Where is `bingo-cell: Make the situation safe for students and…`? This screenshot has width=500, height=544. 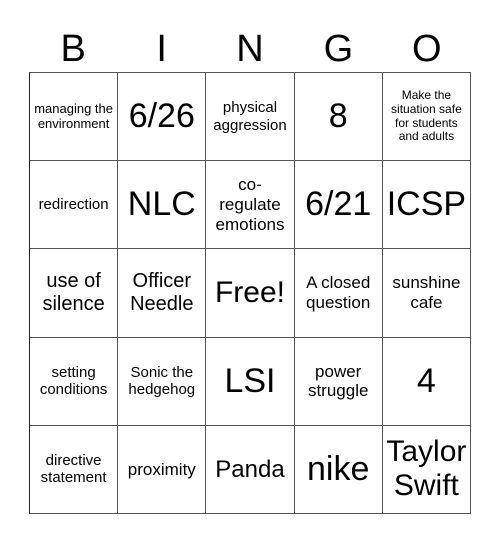 bingo-cell: Make the situation safe for students and… is located at coordinates (426, 117).